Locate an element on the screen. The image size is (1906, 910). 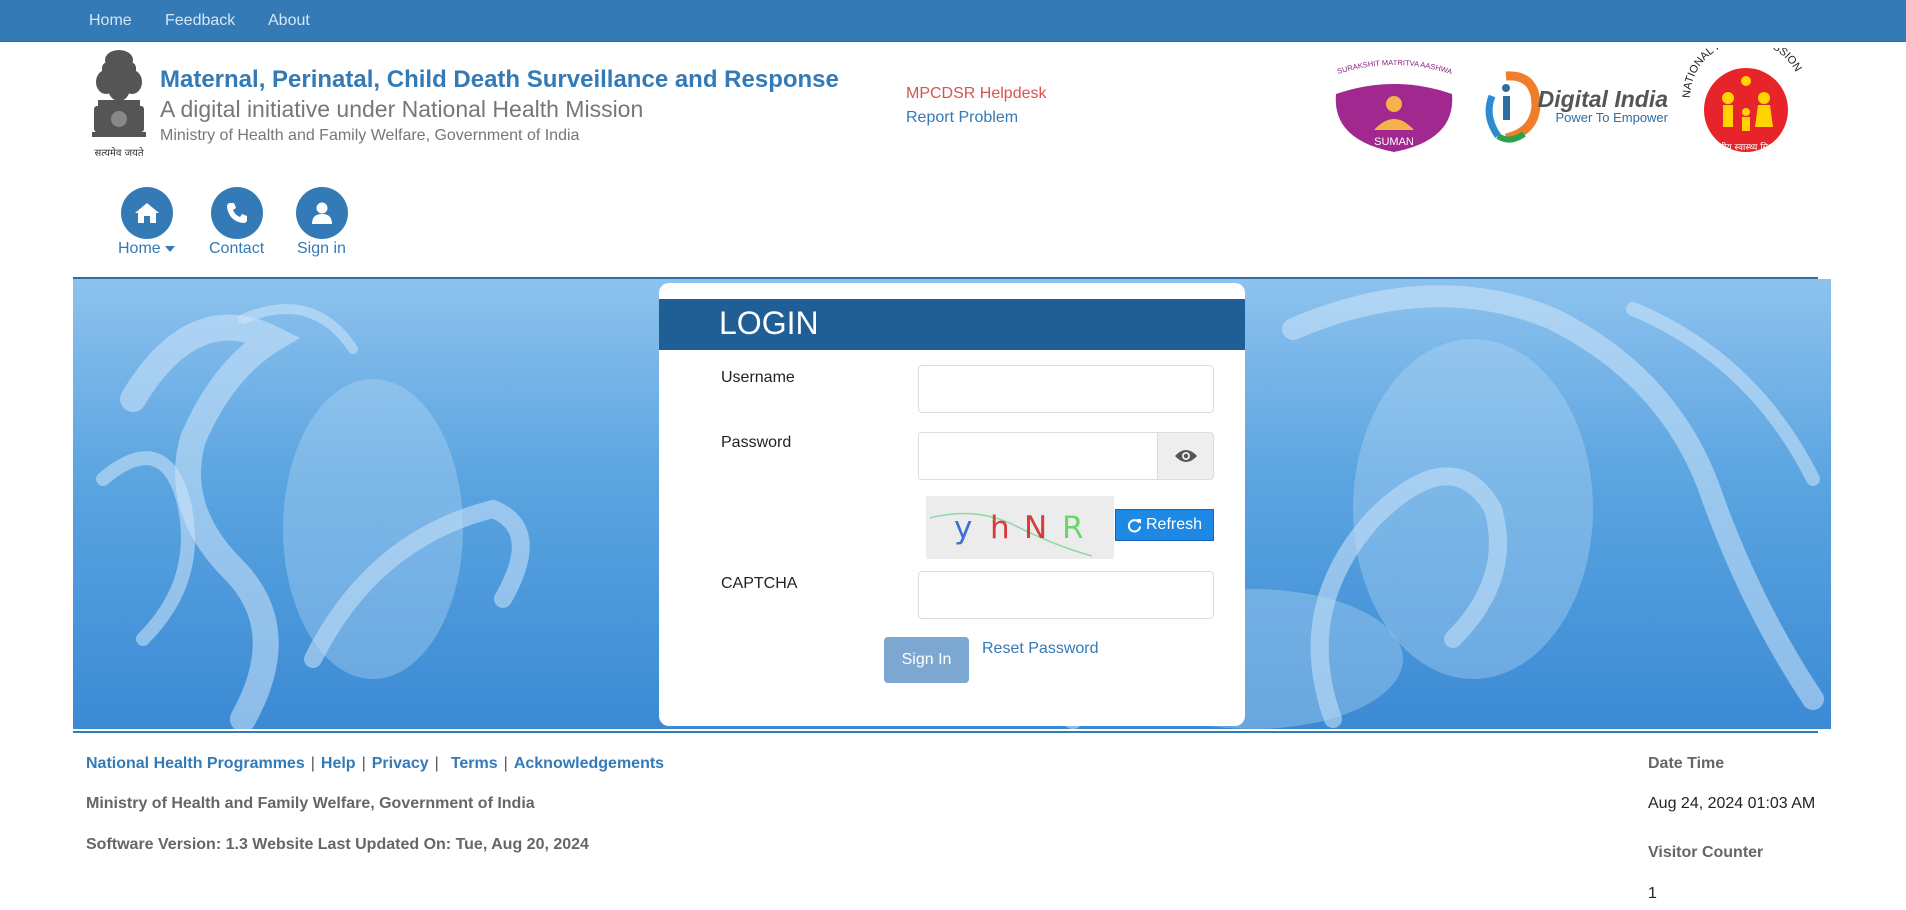
suman-logo: SURAKSHIT MATRITVA AASHWASAN SUMAN is located at coordinates (1390, 106).